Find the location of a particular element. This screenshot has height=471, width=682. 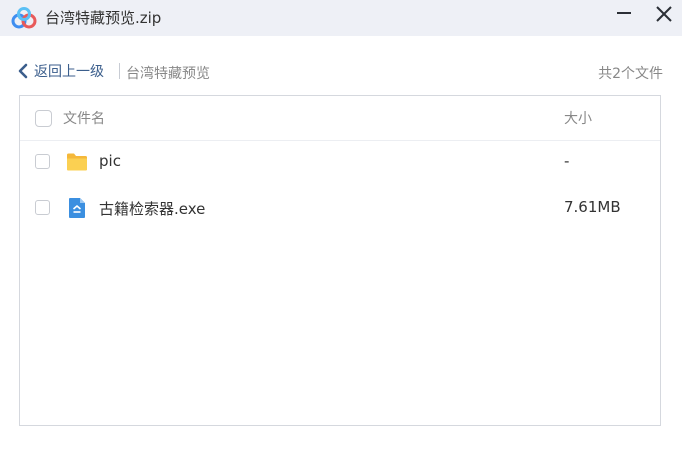

minimize-icon is located at coordinates (624, 13).